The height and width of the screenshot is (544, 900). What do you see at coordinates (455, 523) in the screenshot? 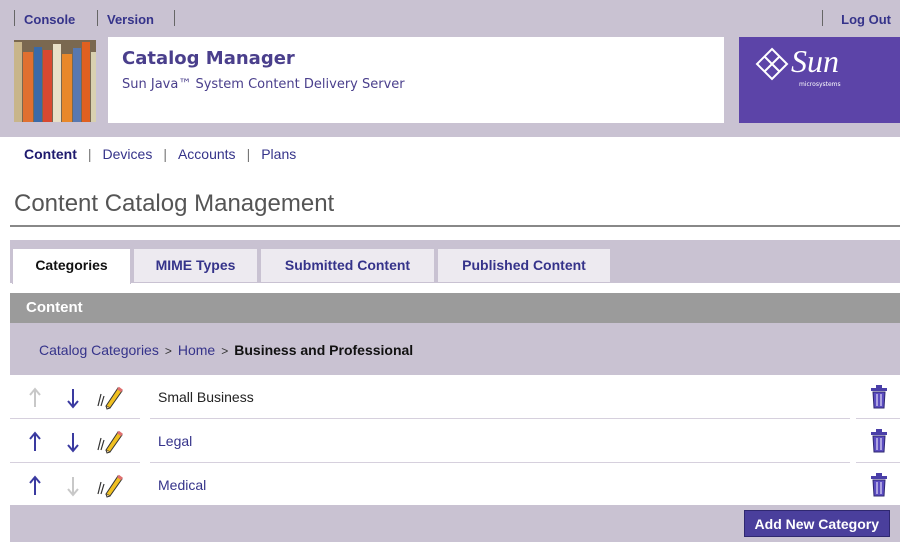
I see `panel-footer: Add New Category` at bounding box center [455, 523].